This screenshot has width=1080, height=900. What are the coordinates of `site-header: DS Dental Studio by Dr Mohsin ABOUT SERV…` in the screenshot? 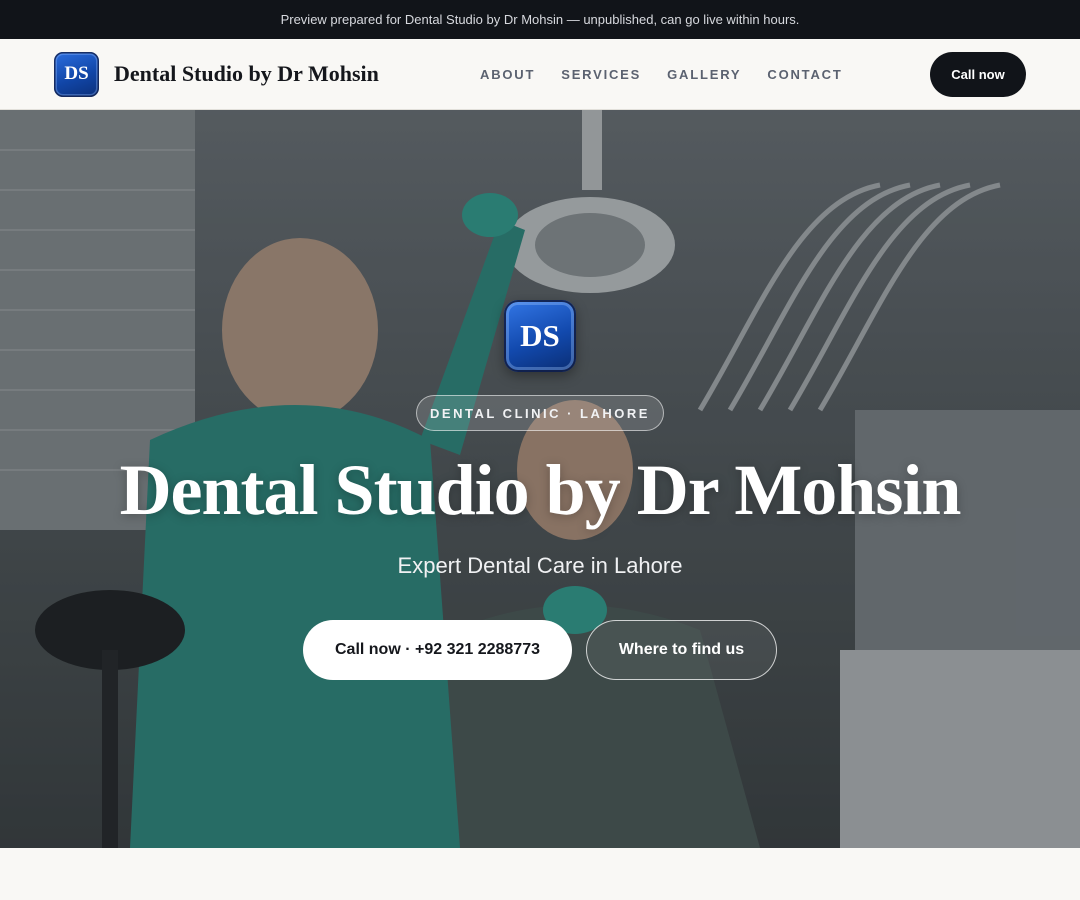 It's located at (540, 74).